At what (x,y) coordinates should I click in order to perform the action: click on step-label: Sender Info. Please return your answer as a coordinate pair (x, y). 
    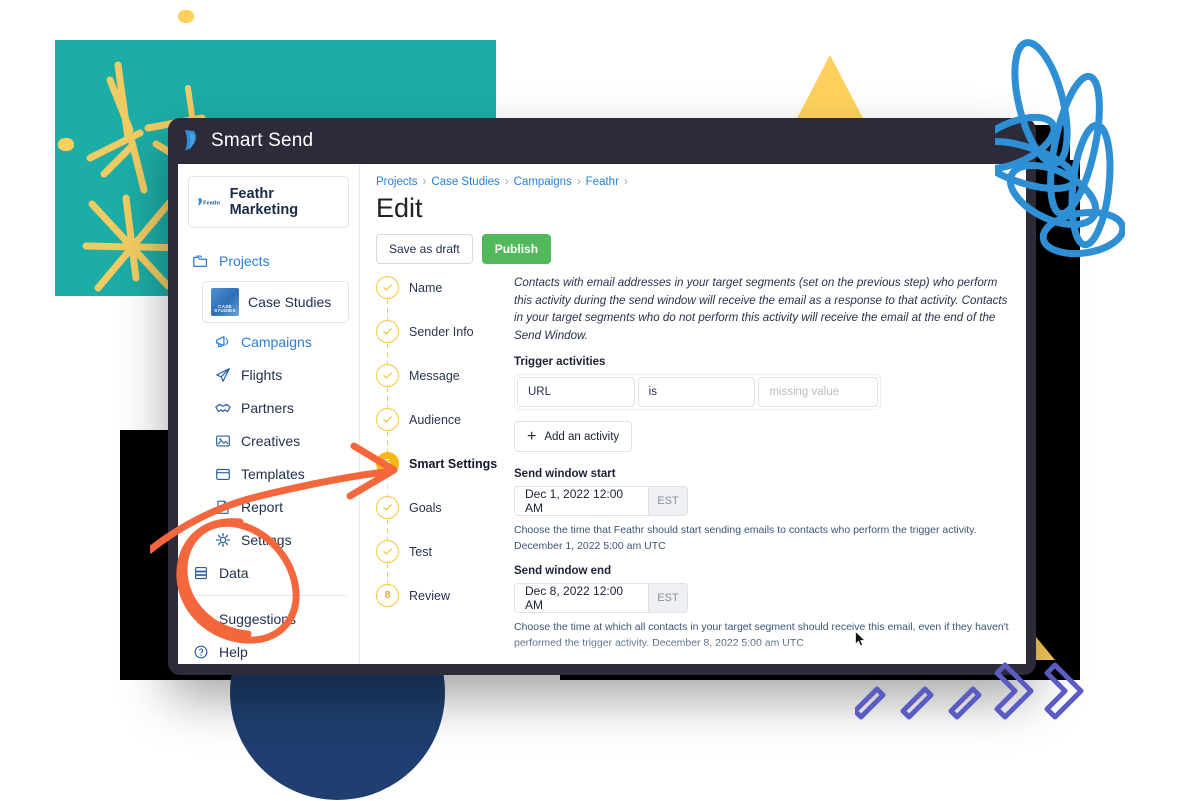
    Looking at the image, I should click on (441, 331).